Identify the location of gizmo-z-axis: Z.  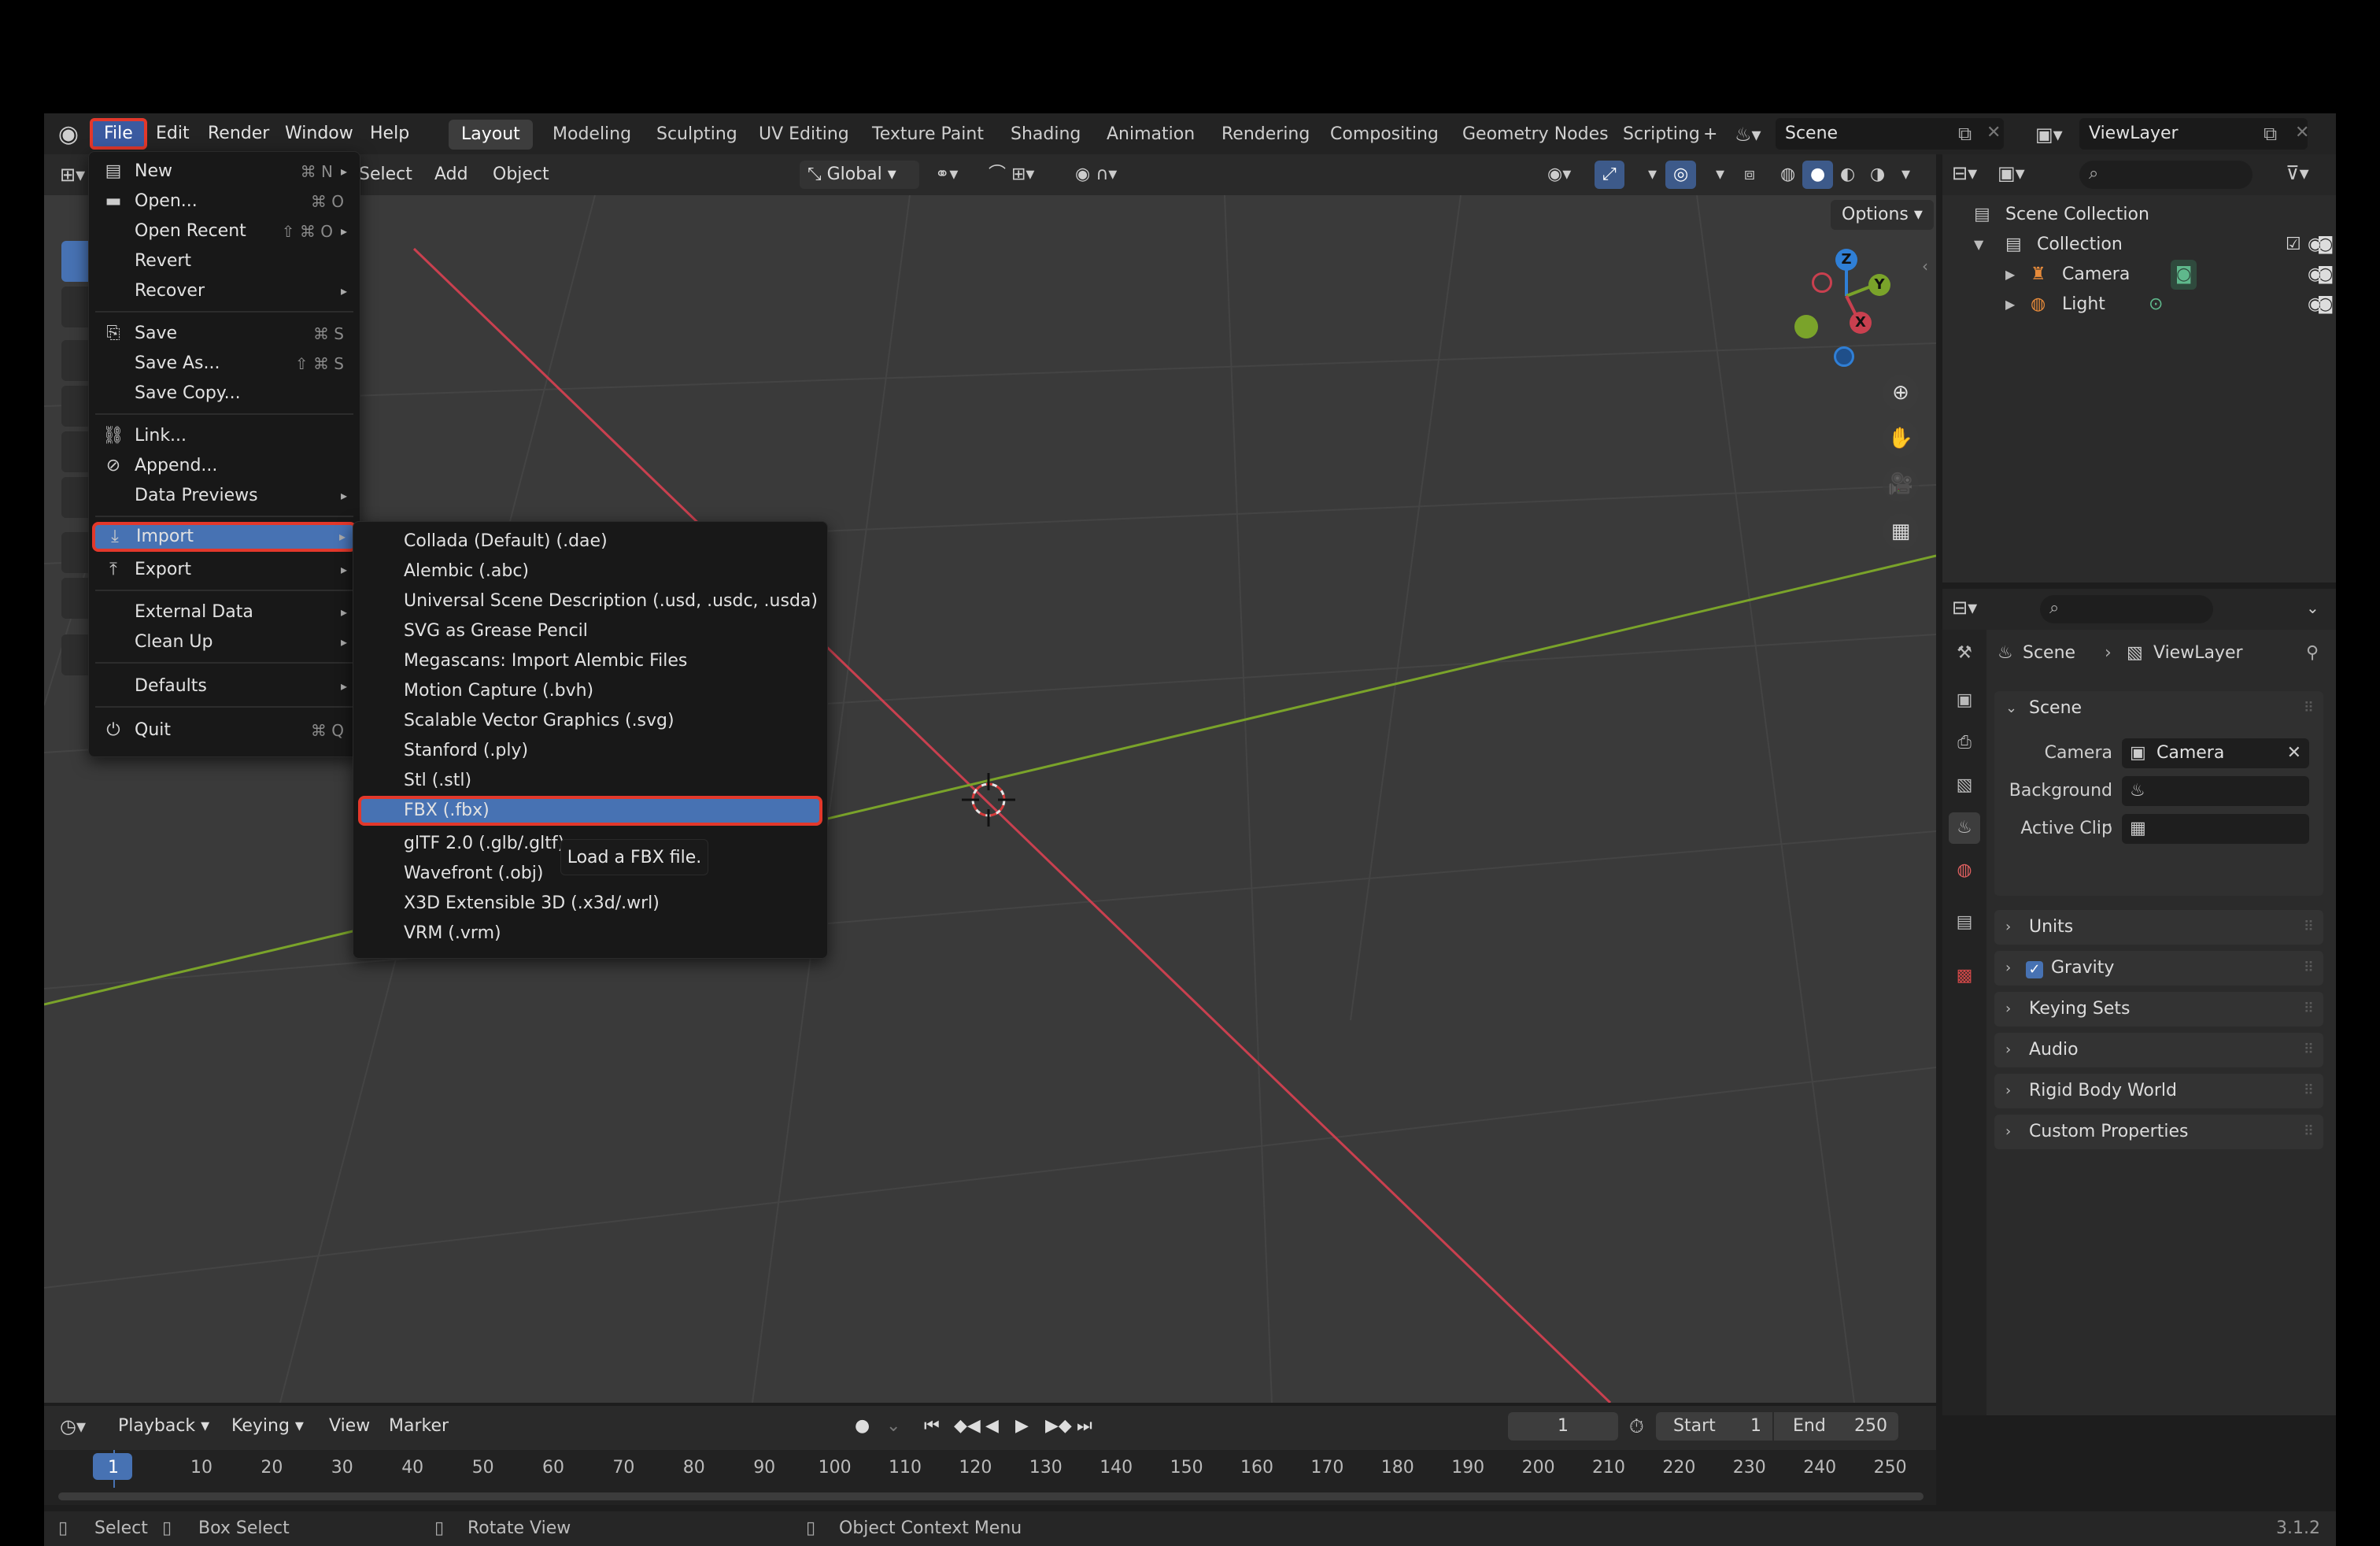
(1846, 260).